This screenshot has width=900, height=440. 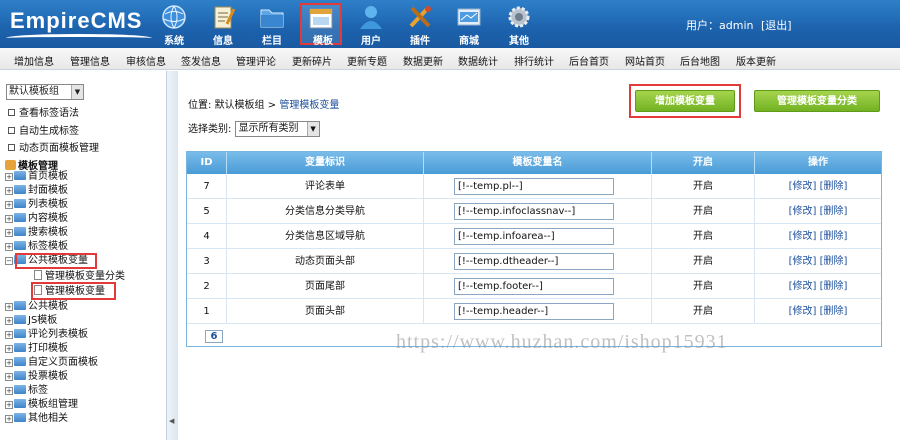 What do you see at coordinates (53, 146) in the screenshot?
I see `dynamic-page-template-link: 动态页面模板管理` at bounding box center [53, 146].